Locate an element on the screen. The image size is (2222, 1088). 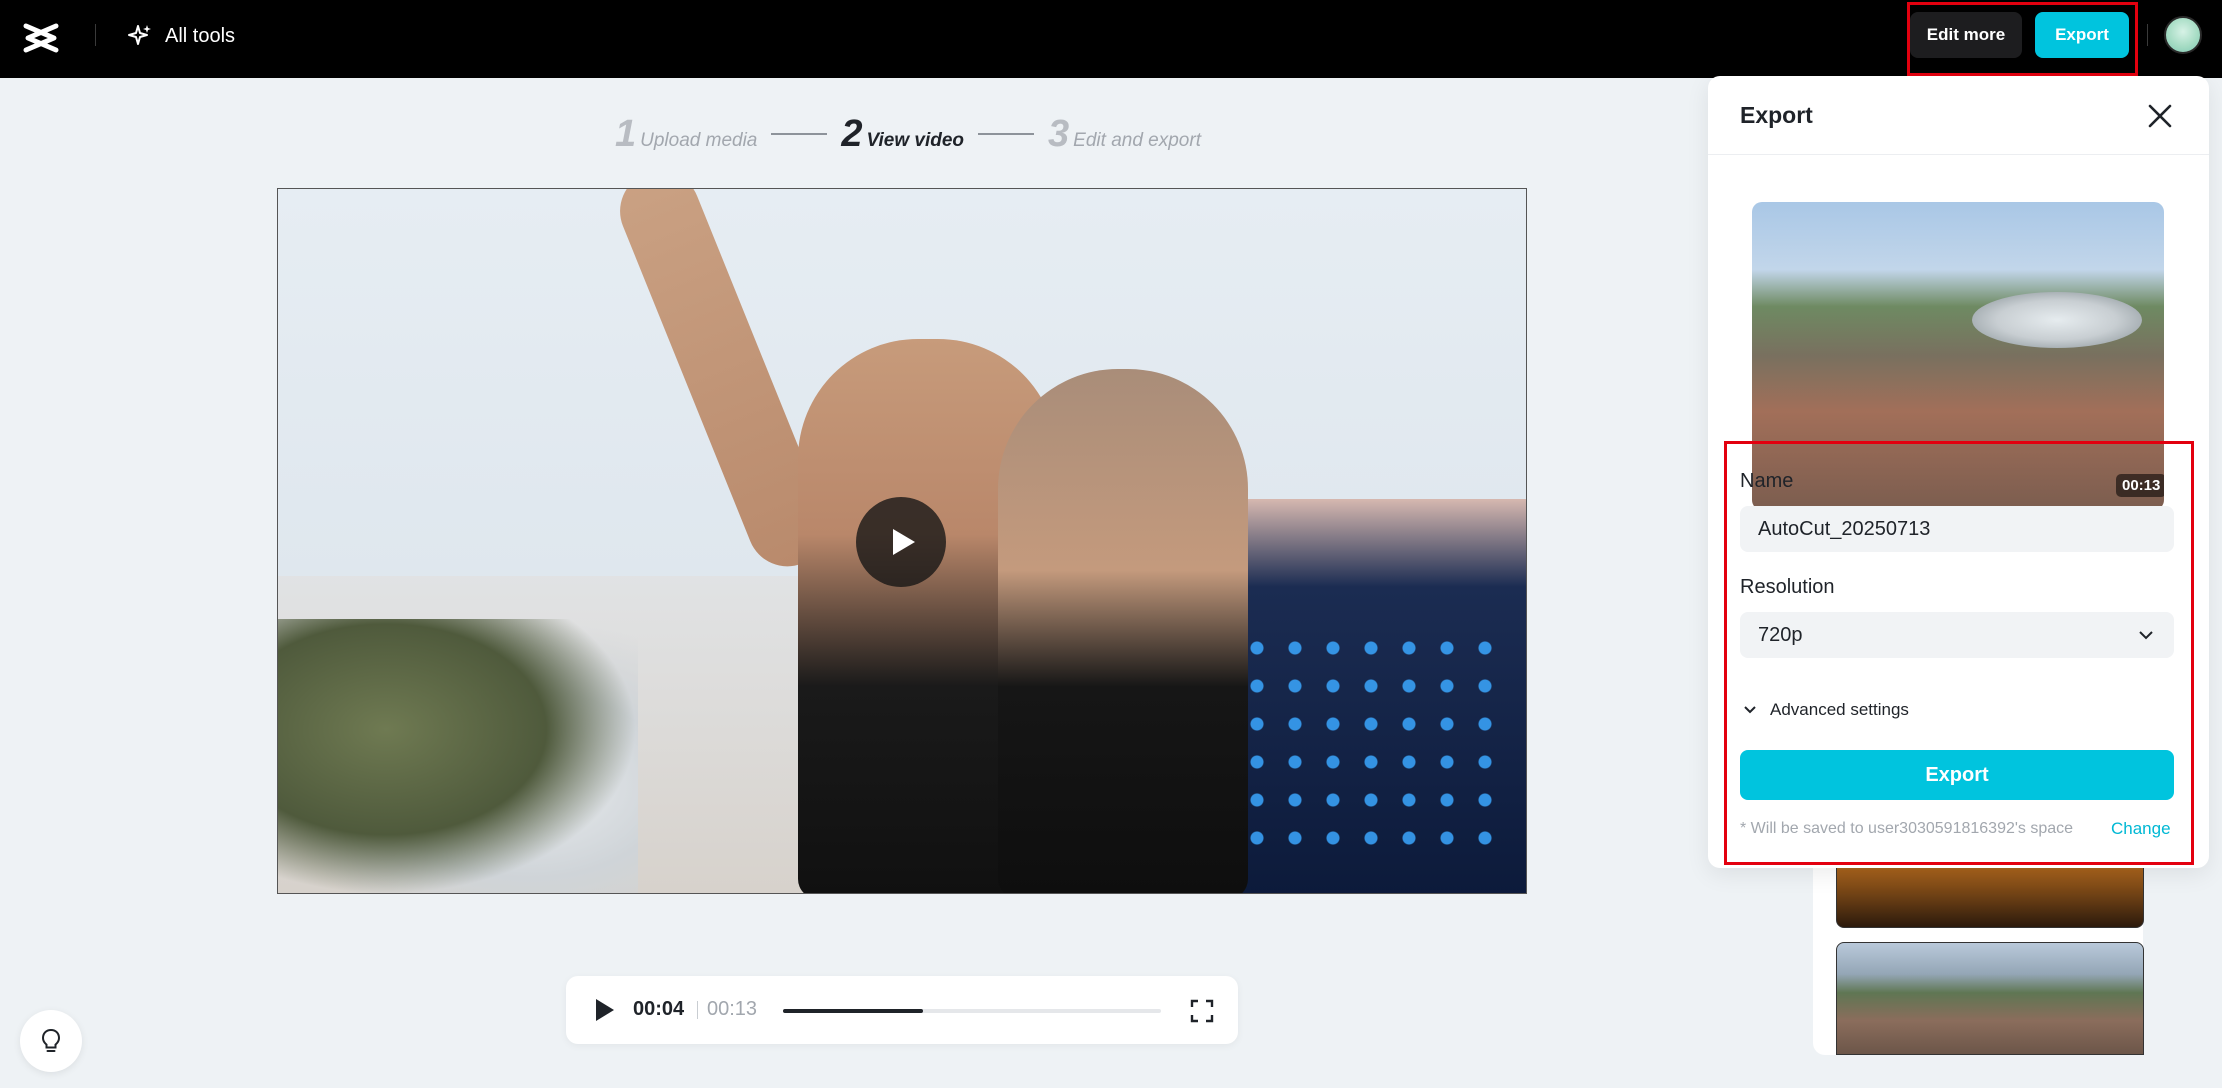
close-icon is located at coordinates (2160, 116).